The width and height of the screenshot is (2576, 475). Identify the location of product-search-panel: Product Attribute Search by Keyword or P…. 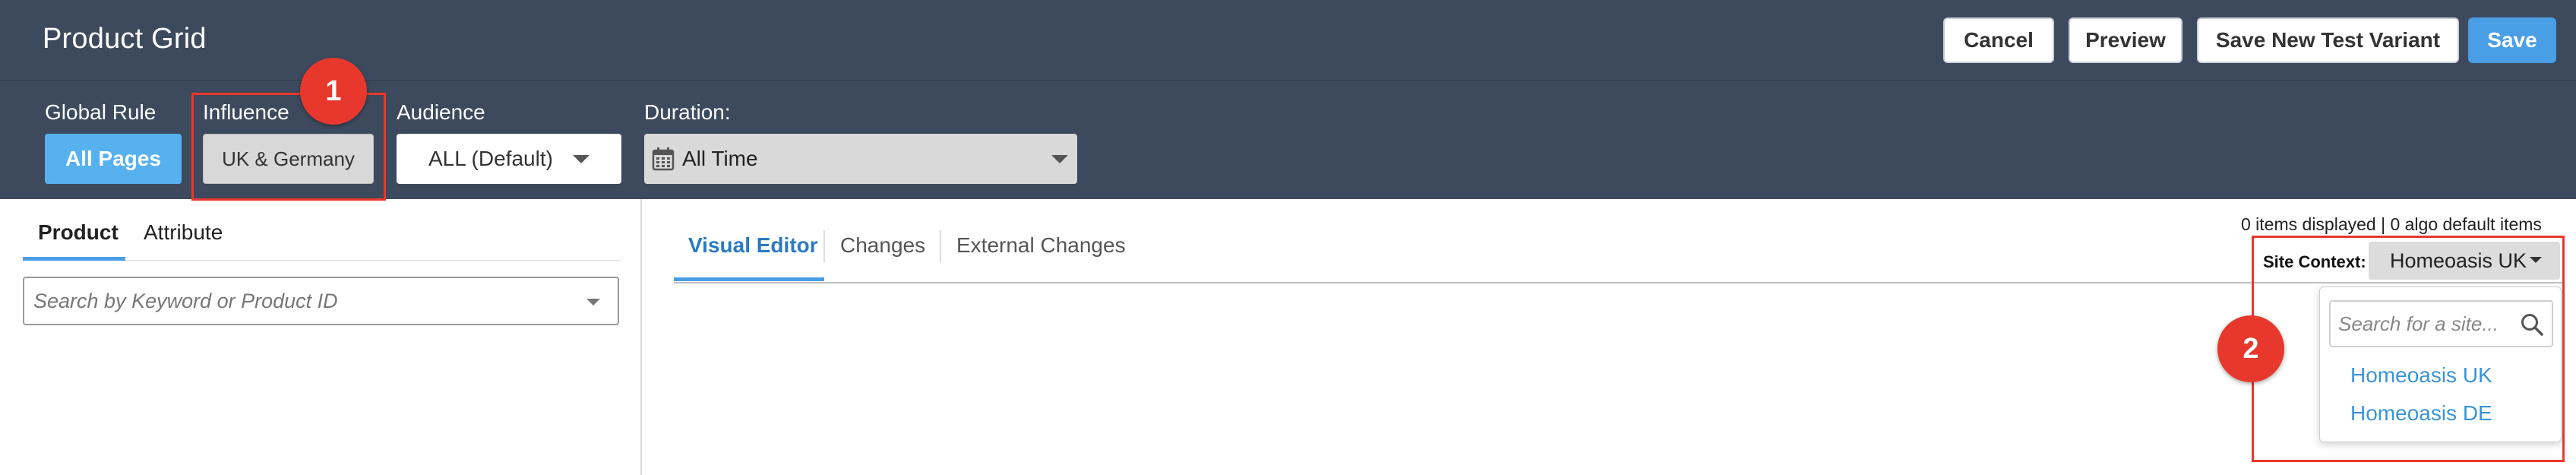
(321, 337).